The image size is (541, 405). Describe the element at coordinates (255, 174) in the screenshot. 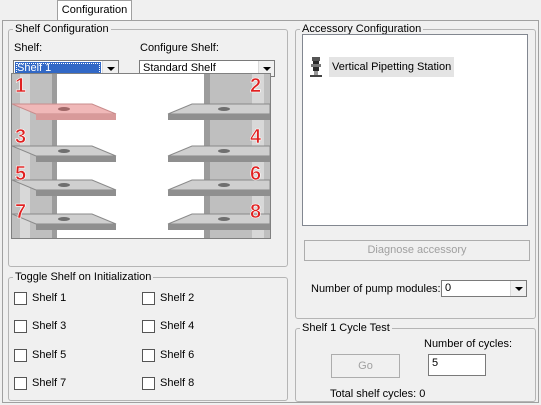

I see `shelf-number-6: 6` at that location.